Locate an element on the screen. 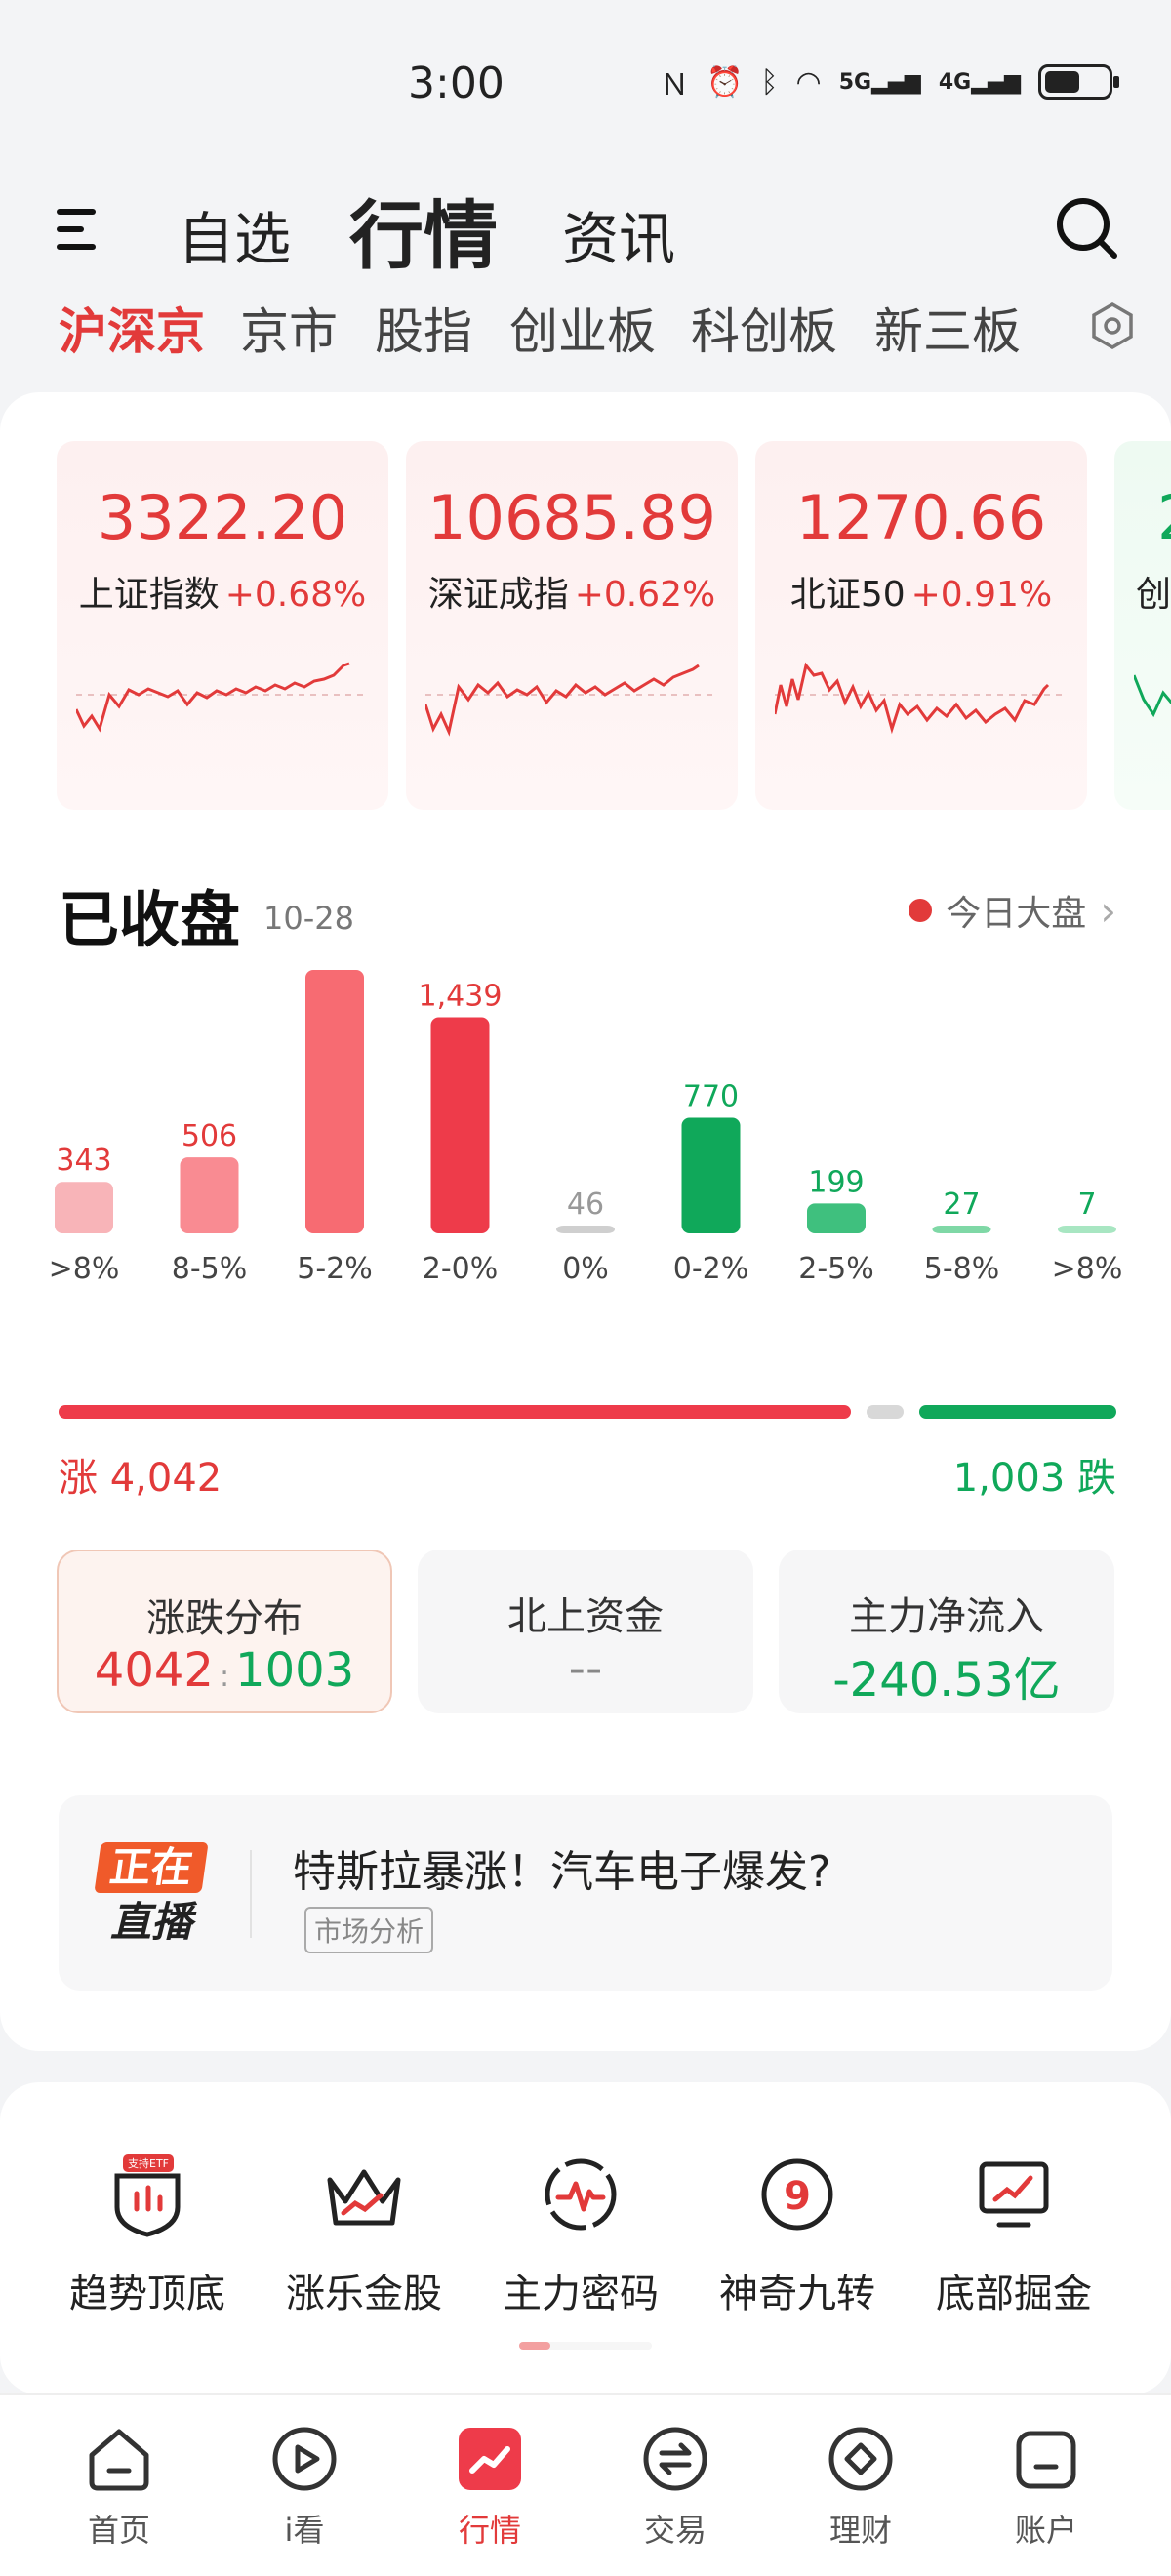  alarm-icon: ⏰ is located at coordinates (725, 82).